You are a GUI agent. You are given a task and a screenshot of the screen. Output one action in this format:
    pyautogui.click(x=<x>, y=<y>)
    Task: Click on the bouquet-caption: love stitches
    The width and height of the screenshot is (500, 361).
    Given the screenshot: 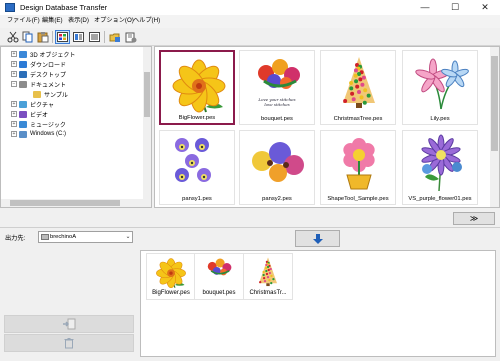 What is the action you would take?
    pyautogui.click(x=277, y=104)
    